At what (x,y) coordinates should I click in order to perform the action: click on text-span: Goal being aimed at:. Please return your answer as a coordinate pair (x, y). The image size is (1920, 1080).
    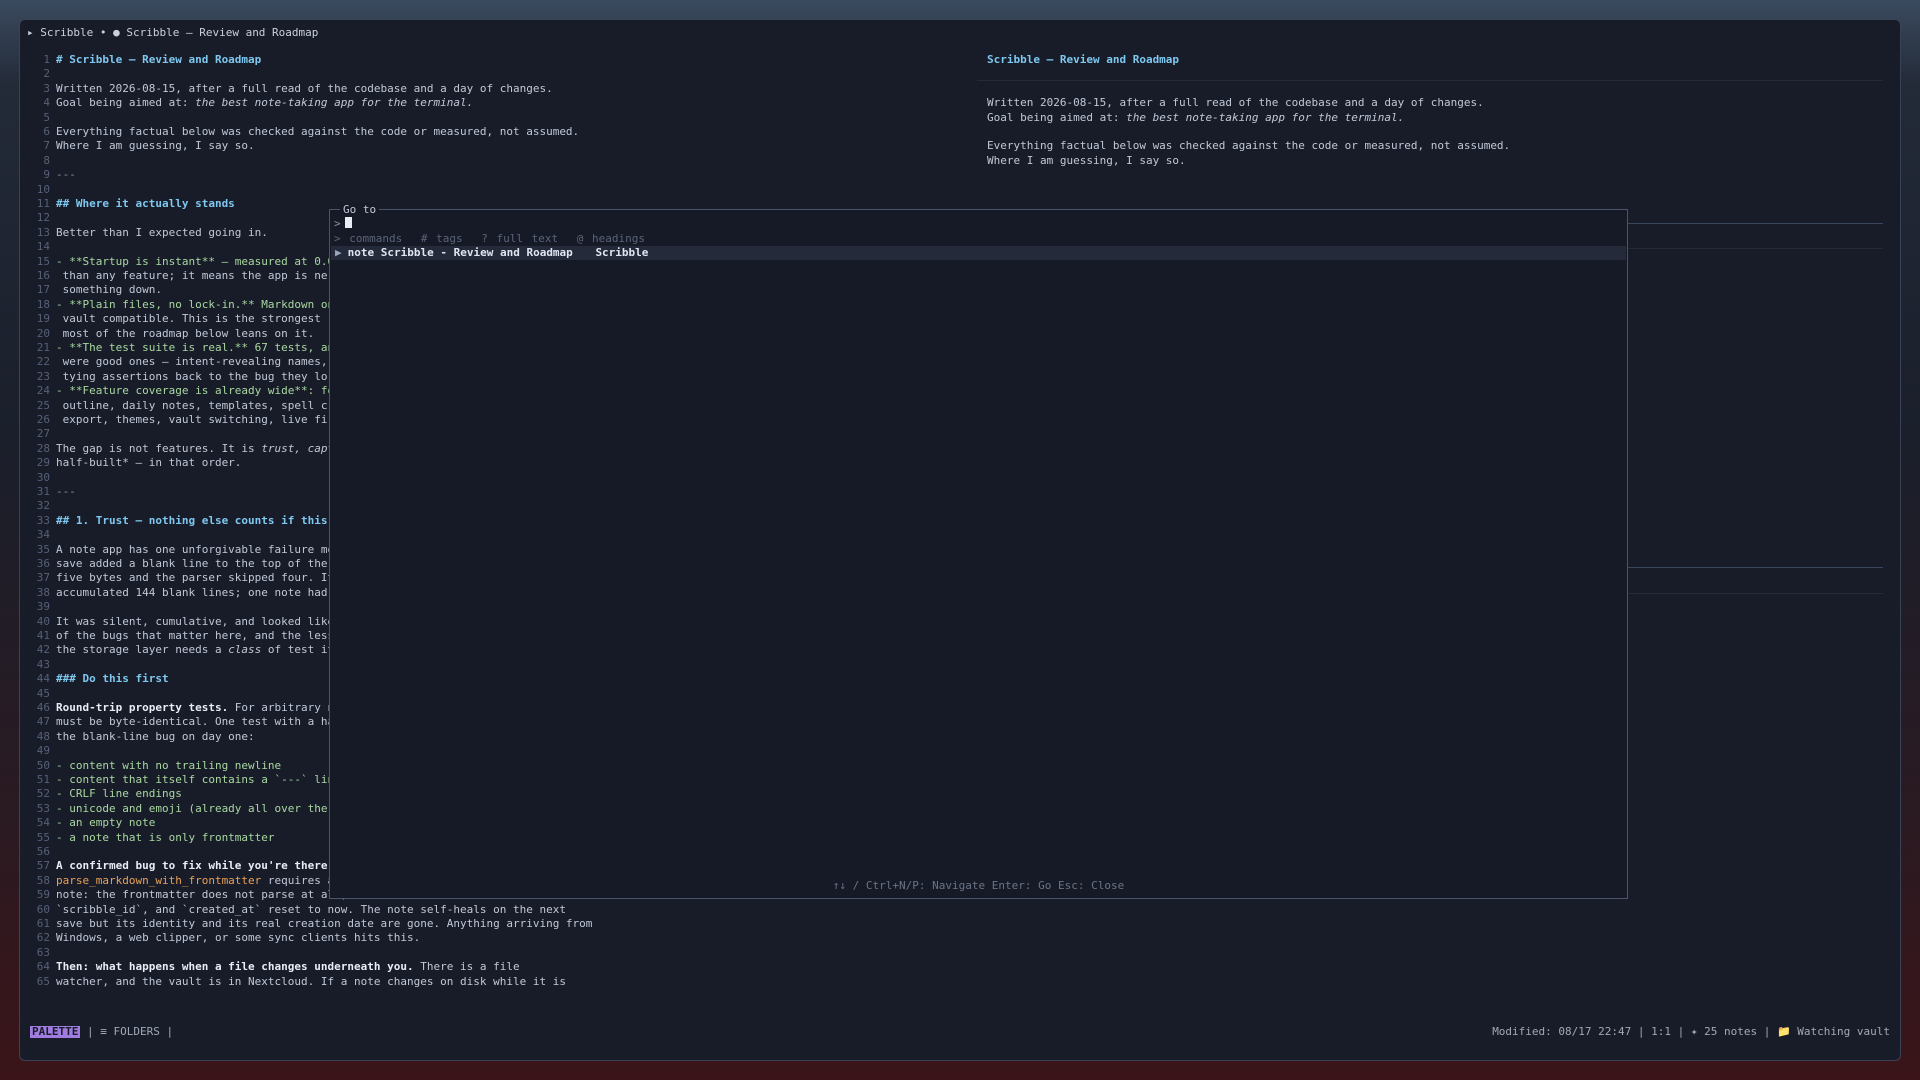
    Looking at the image, I should click on (126, 103).